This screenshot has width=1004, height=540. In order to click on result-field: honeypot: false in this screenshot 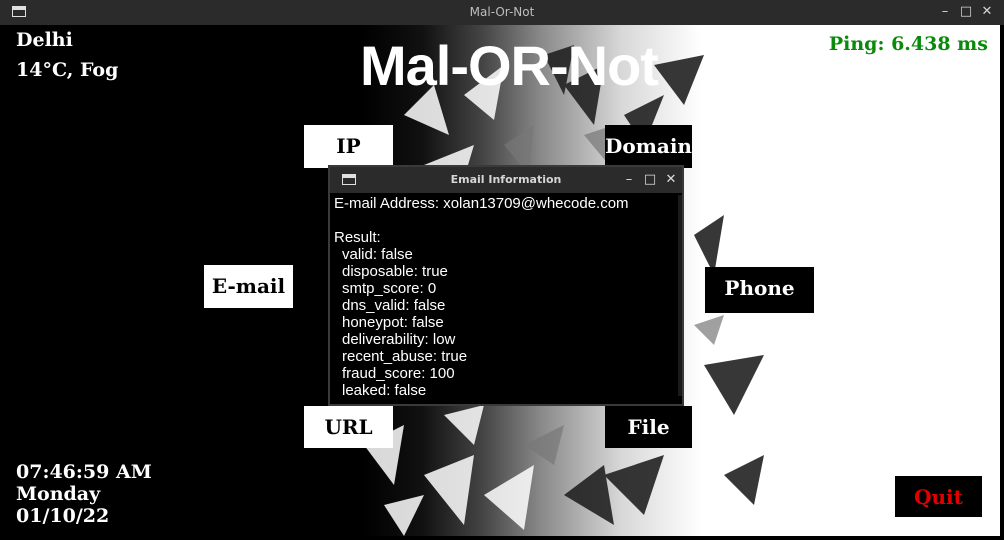, I will do `click(393, 322)`.